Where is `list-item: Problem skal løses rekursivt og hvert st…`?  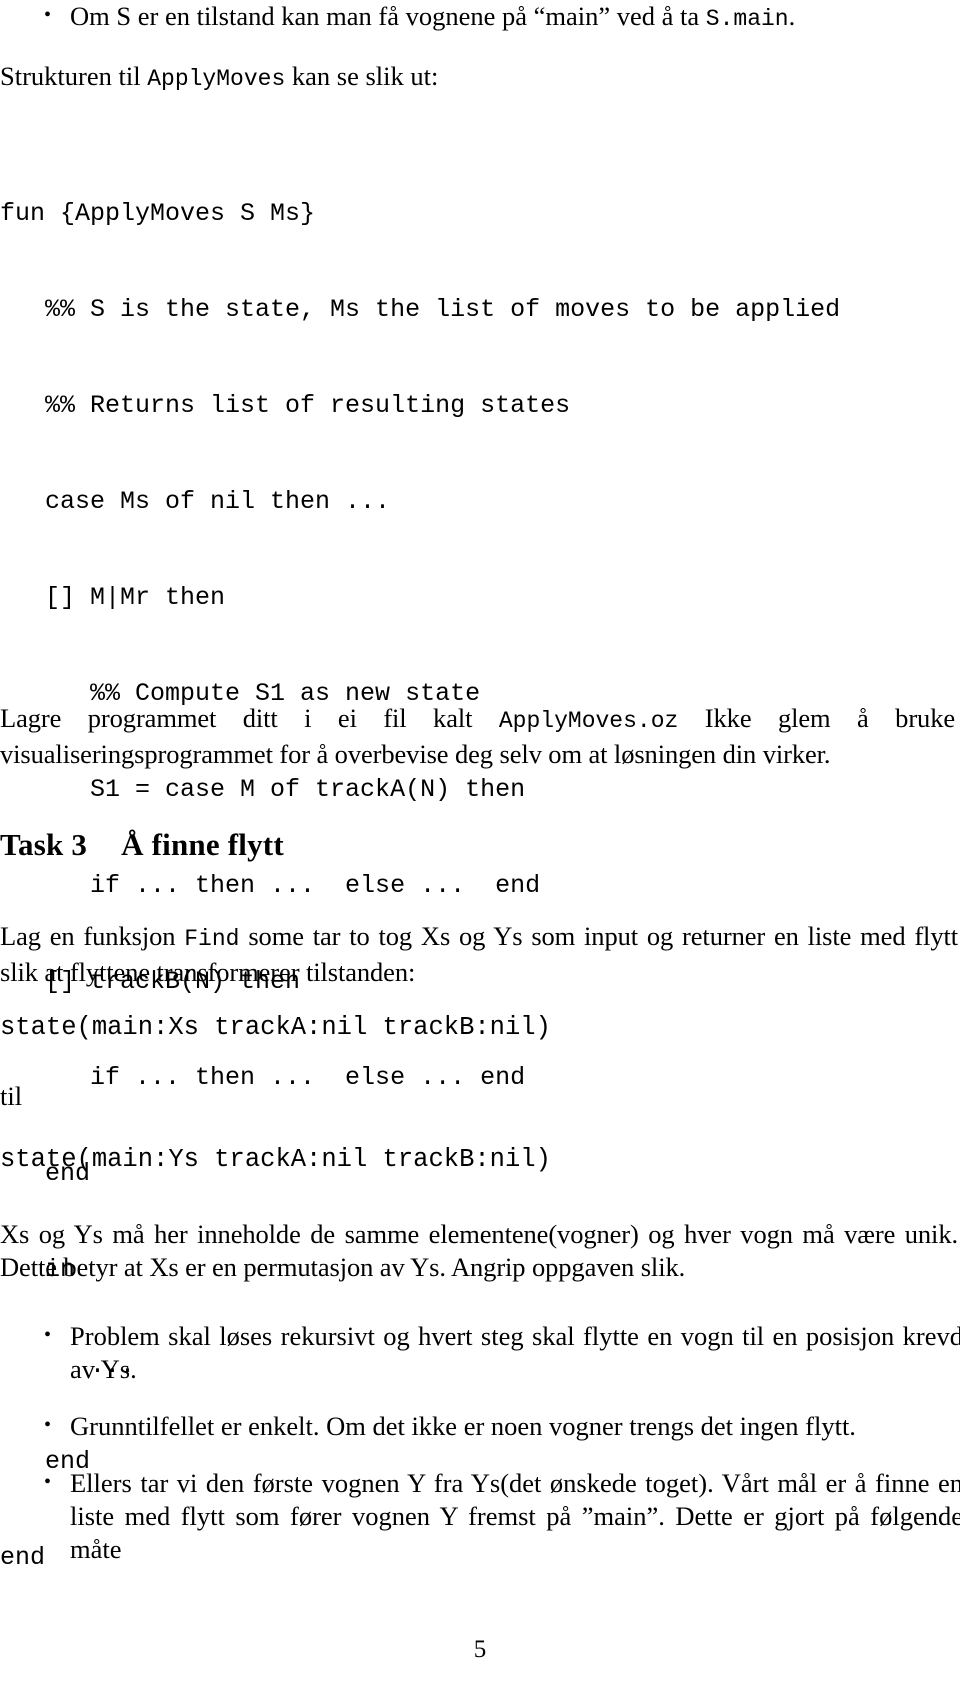 list-item: Problem skal løses rekursivt og hvert st… is located at coordinates (480, 1352).